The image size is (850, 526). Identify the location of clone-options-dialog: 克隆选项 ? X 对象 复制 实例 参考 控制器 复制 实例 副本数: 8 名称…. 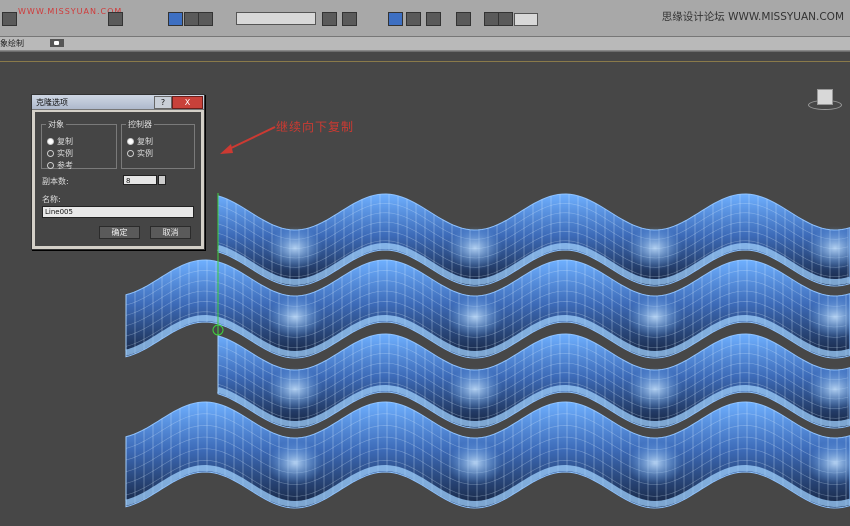
(118, 172).